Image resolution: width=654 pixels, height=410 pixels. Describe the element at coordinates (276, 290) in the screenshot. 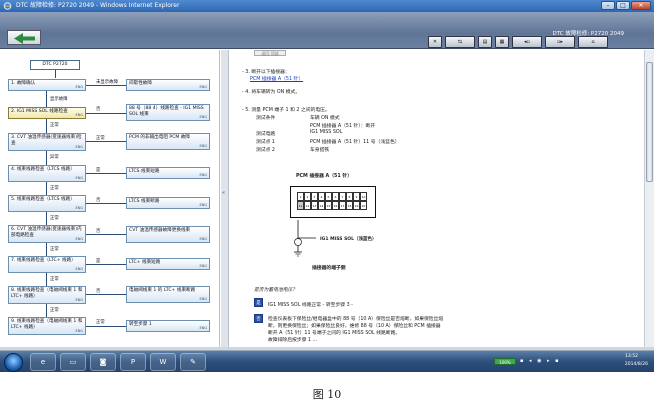

I see `question-text: 是否为蓄电池电压？` at that location.